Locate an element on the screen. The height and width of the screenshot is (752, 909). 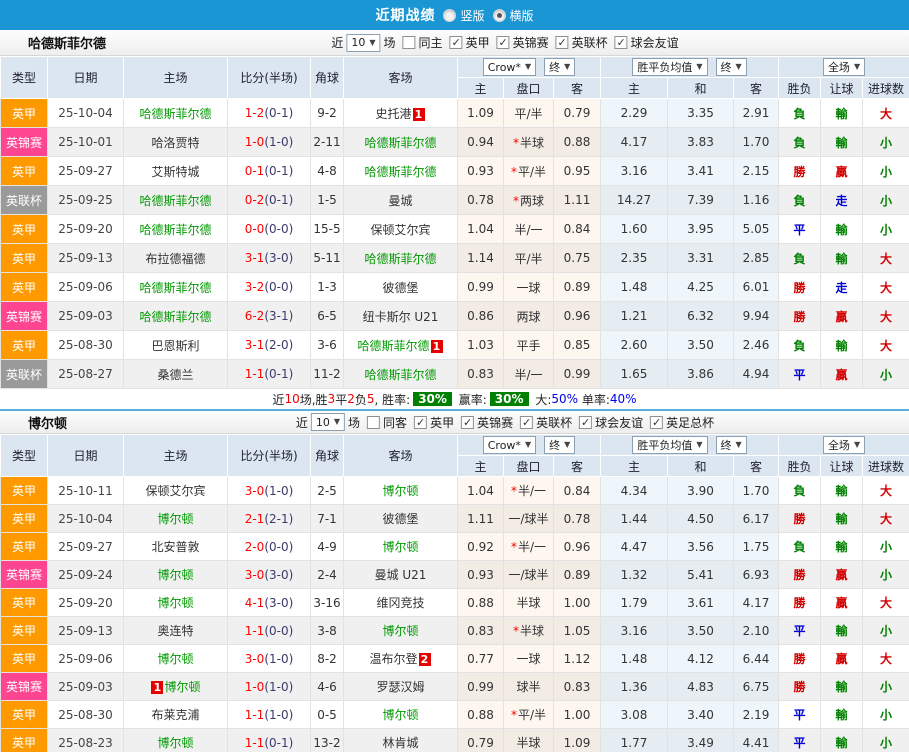
star-marker: * is located at coordinates (513, 491).